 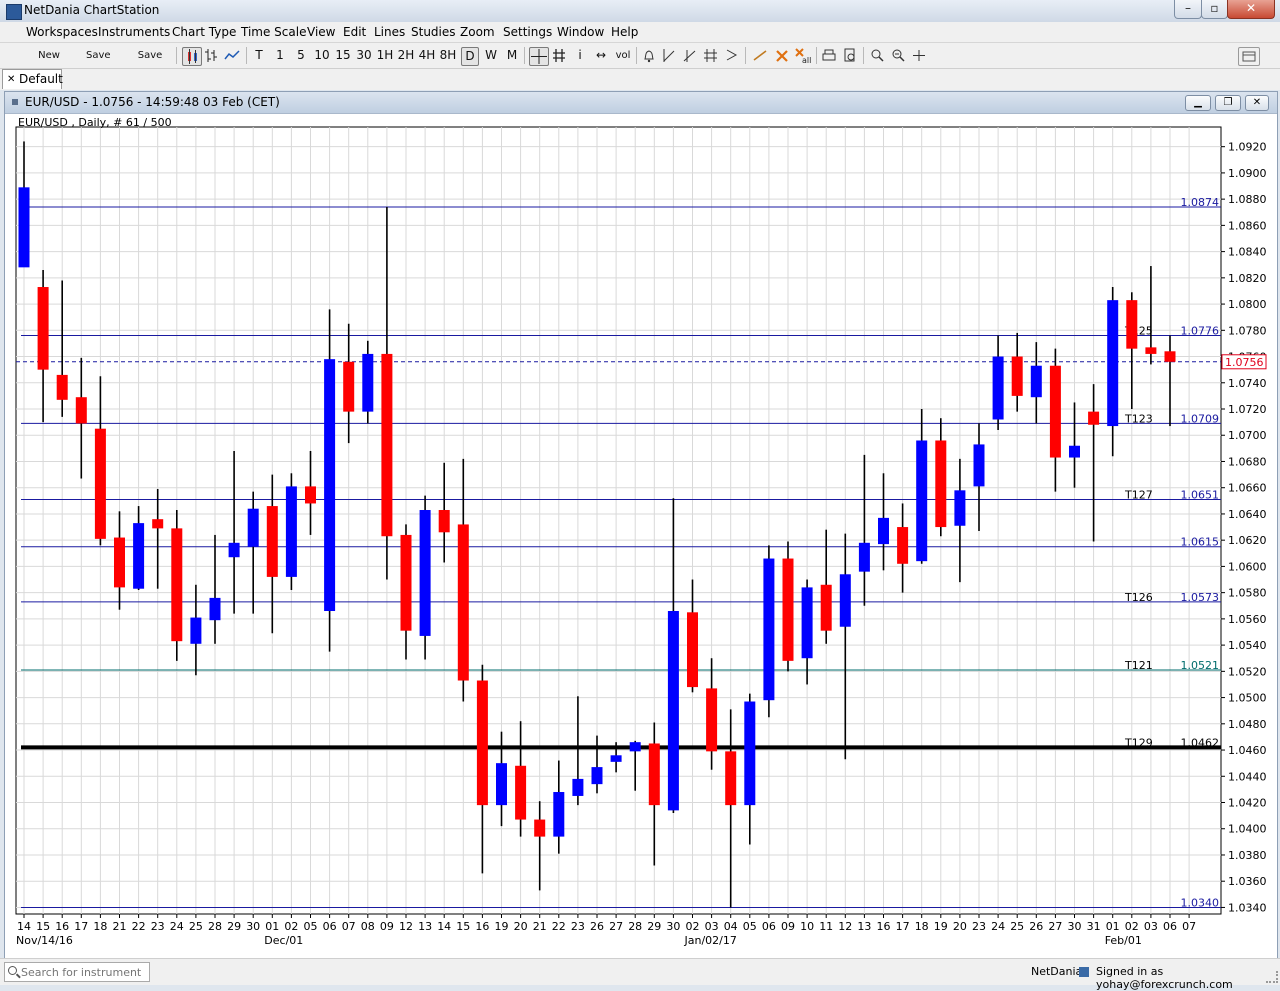 What do you see at coordinates (280, 55) in the screenshot?
I see `timescale-1m: 1` at bounding box center [280, 55].